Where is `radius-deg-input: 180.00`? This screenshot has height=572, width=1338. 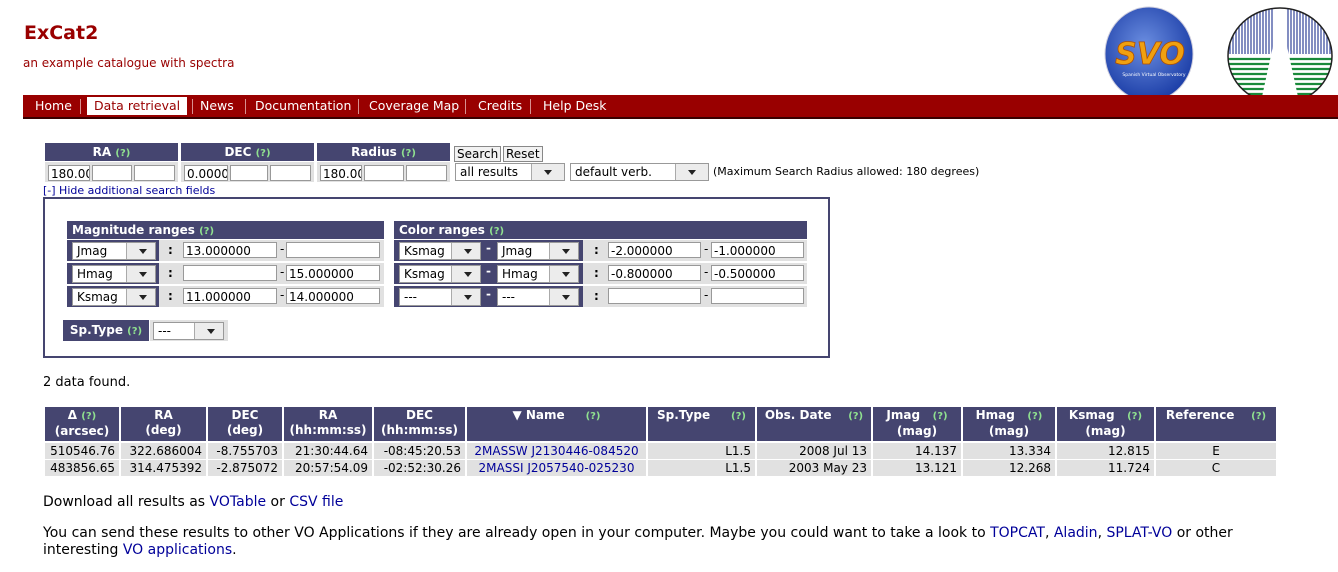 radius-deg-input: 180.00 is located at coordinates (341, 173).